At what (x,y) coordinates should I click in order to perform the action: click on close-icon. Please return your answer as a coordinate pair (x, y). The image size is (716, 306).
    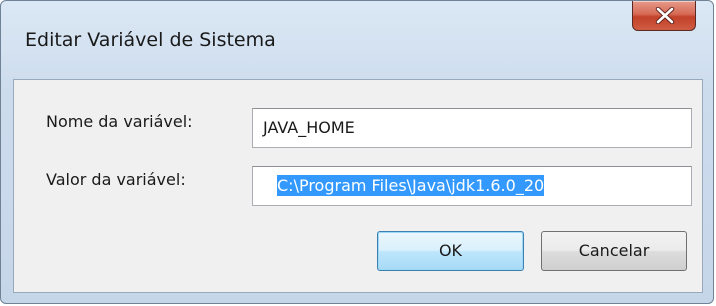
    Looking at the image, I should click on (665, 15).